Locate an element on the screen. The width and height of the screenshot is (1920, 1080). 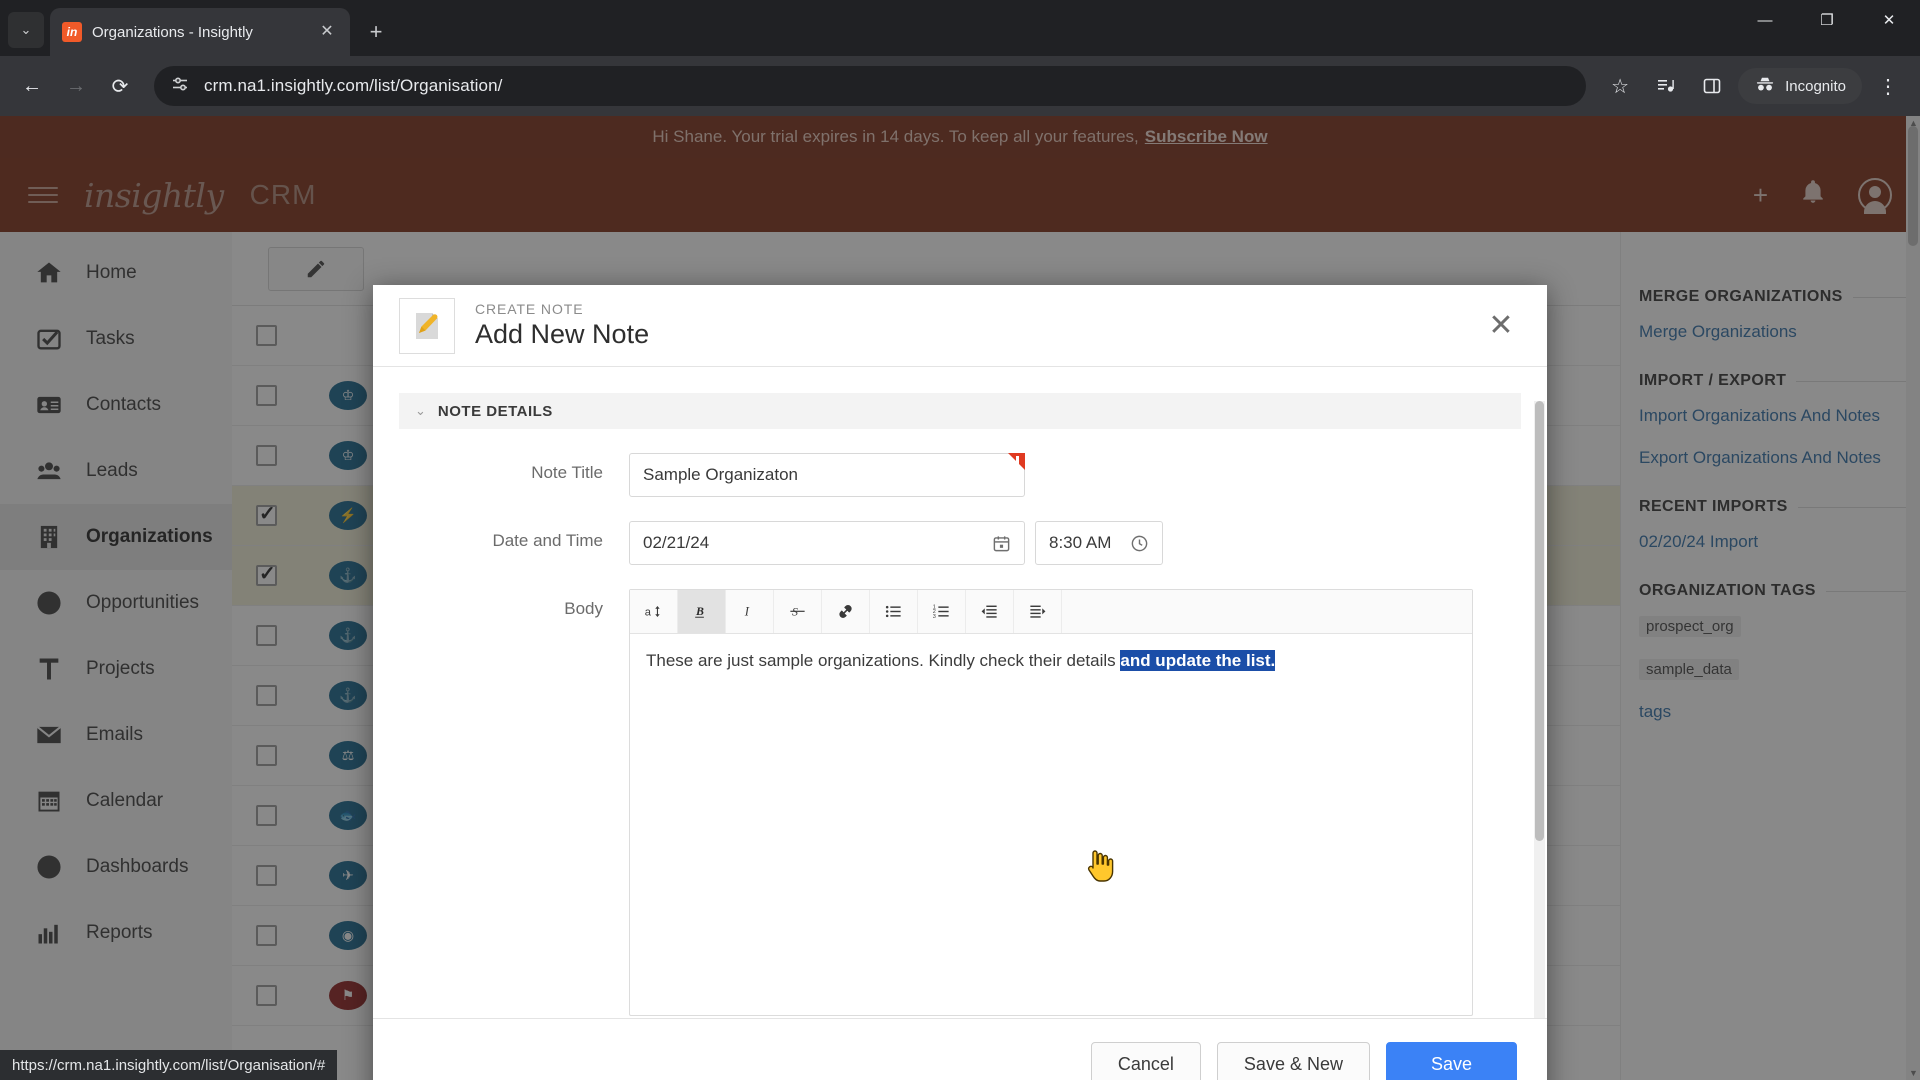
editor-toolbar: a B I S is located at coordinates (1051, 612).